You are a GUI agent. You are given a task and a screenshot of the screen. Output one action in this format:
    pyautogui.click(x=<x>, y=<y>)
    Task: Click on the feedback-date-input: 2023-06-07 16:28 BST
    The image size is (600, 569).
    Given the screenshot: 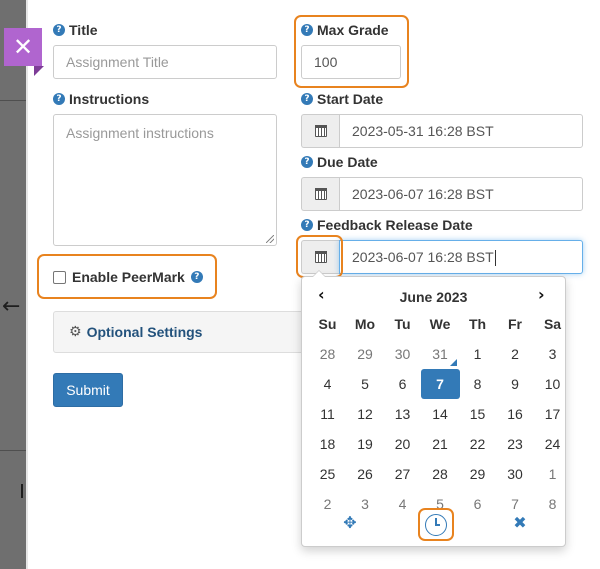 What is the action you would take?
    pyautogui.click(x=461, y=257)
    